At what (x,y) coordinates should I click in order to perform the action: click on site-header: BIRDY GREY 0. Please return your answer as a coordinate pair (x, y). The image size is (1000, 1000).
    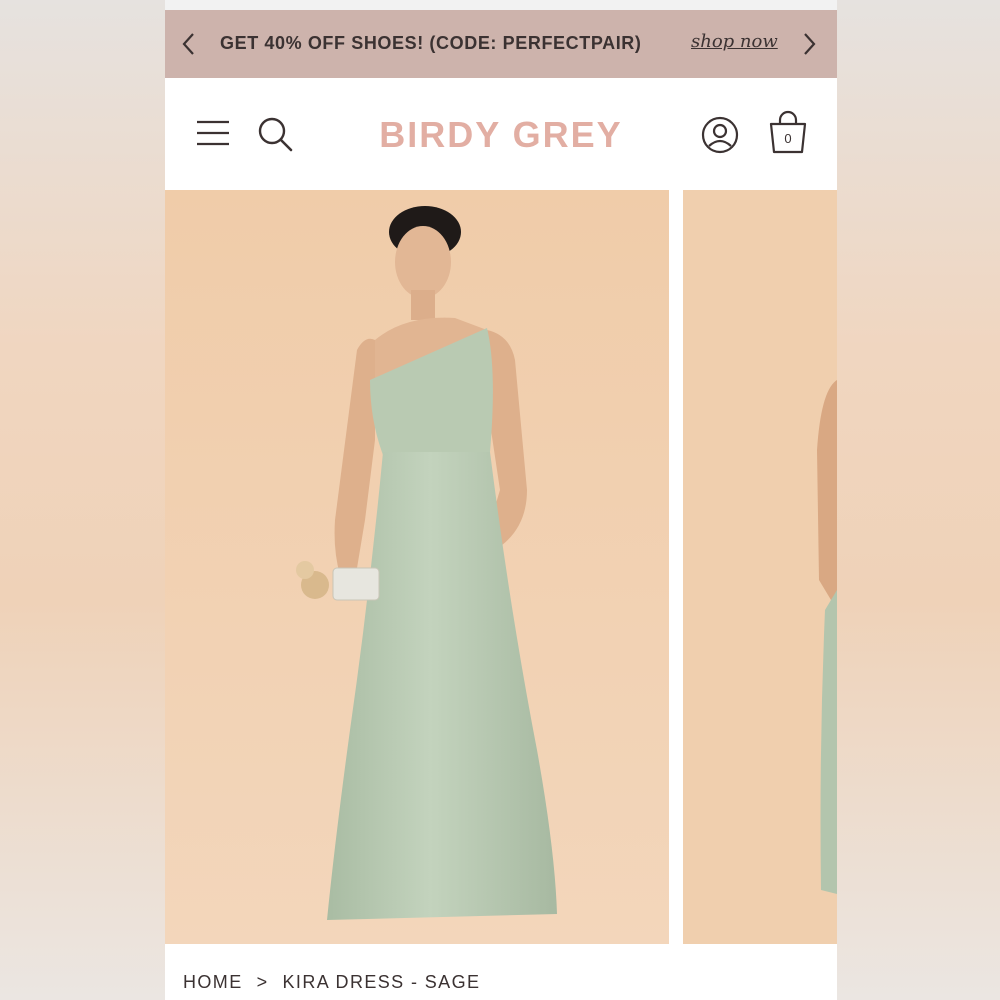
    Looking at the image, I should click on (501, 134).